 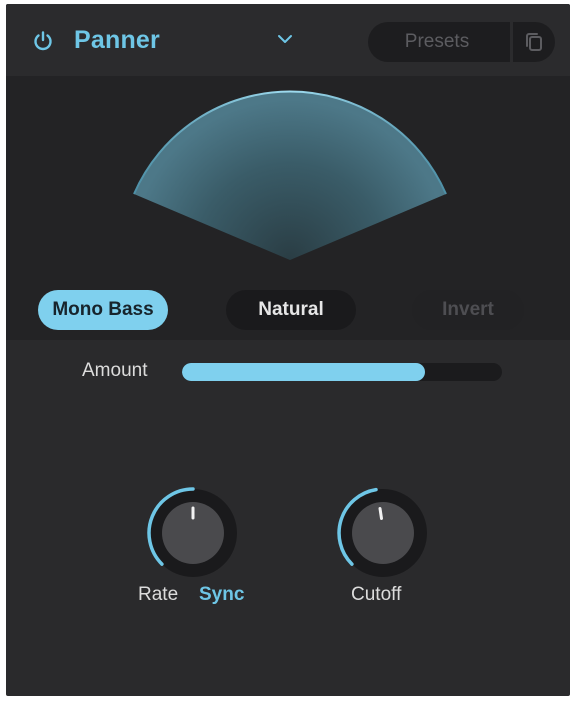 What do you see at coordinates (43, 41) in the screenshot?
I see `power-icon` at bounding box center [43, 41].